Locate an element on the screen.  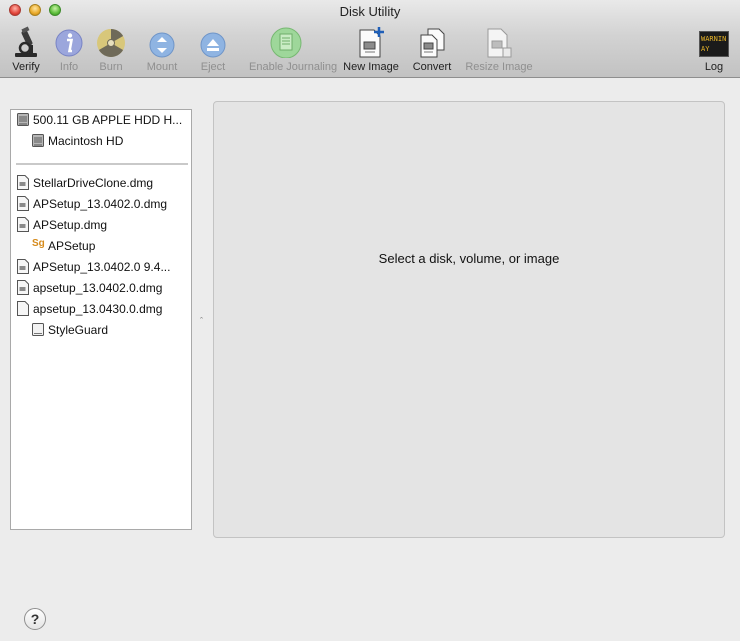
sidebar-item-label: Macintosh HD is located at coordinates (86, 141).